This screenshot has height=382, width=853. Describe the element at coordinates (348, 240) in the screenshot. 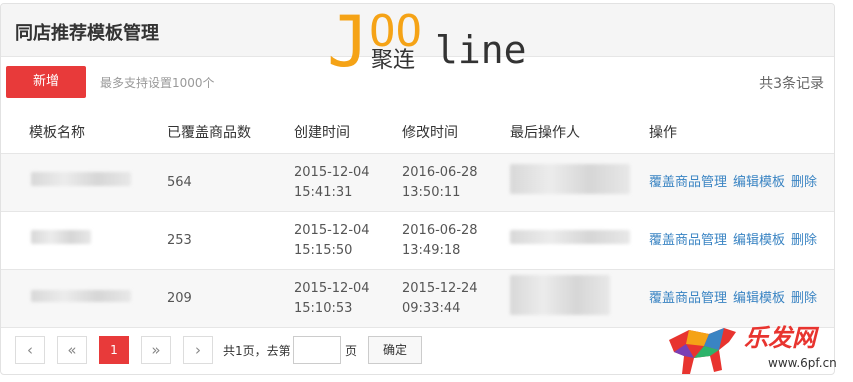

I see `created-time: 2015-12-04 15:15:50` at that location.